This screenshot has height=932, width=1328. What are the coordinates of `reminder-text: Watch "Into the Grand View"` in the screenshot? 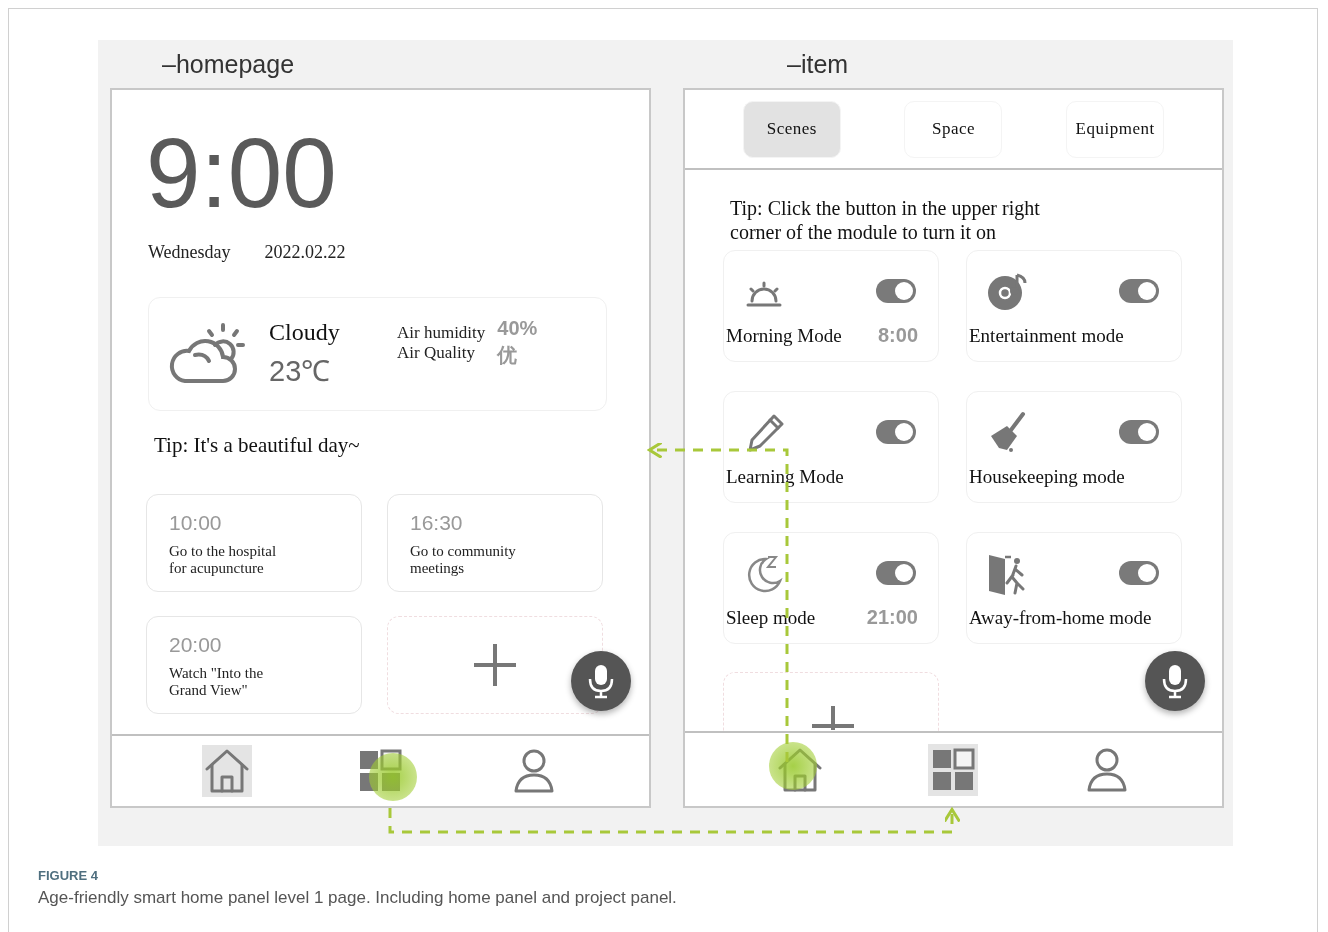 It's located at (216, 681).